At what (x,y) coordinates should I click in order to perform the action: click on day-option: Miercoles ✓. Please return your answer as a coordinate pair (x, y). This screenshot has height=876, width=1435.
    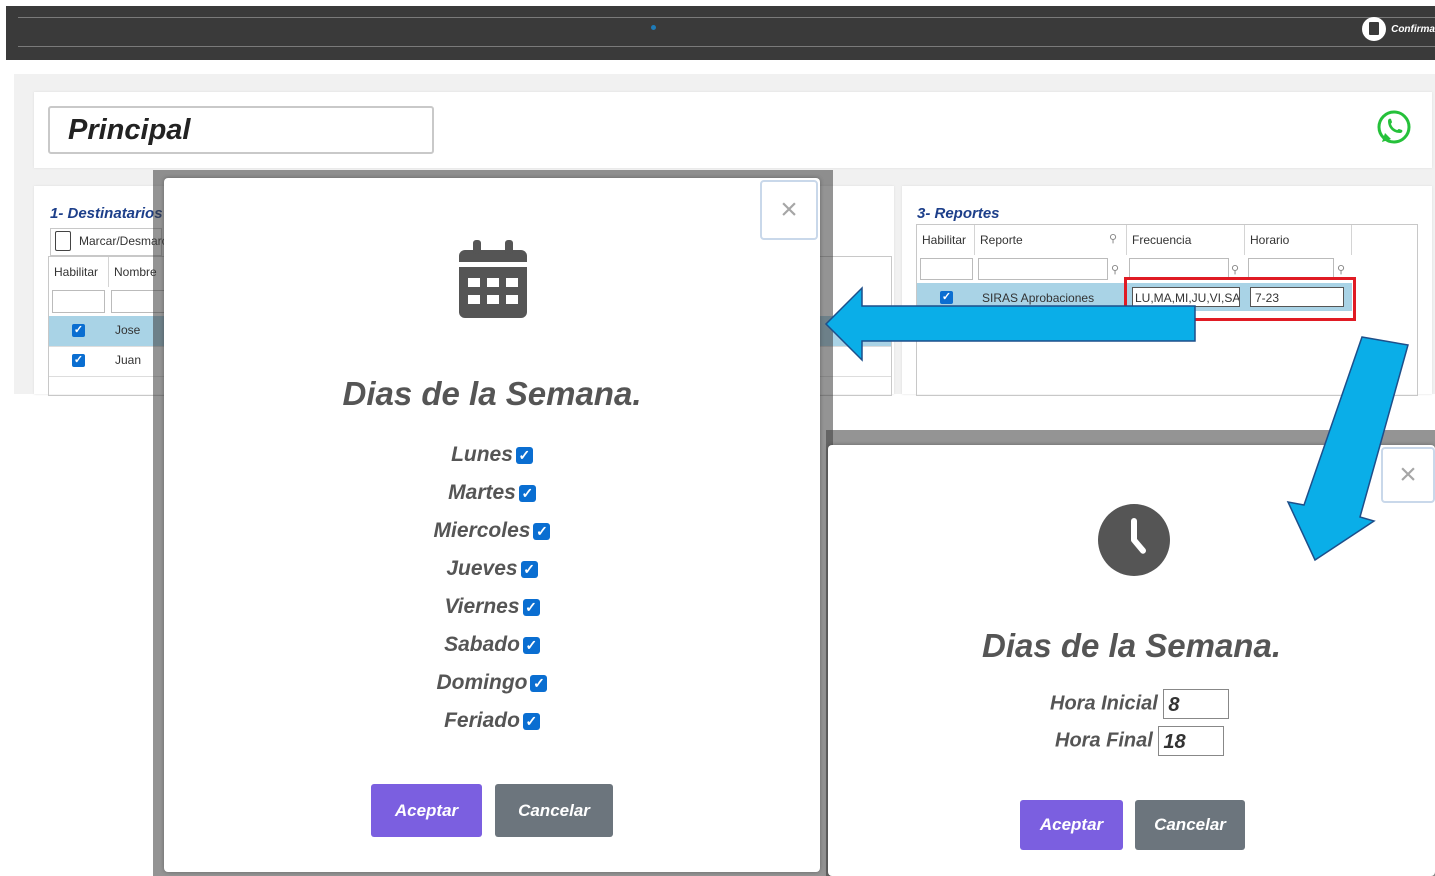
    Looking at the image, I should click on (492, 531).